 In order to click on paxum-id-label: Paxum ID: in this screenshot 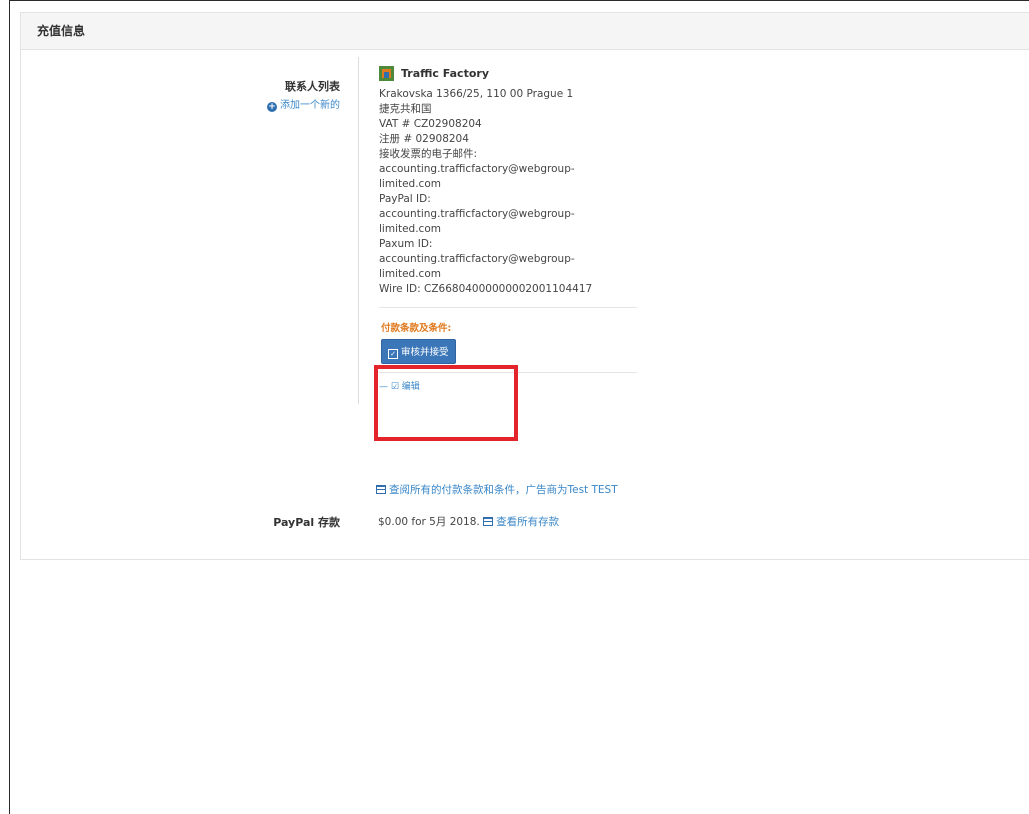, I will do `click(406, 244)`.